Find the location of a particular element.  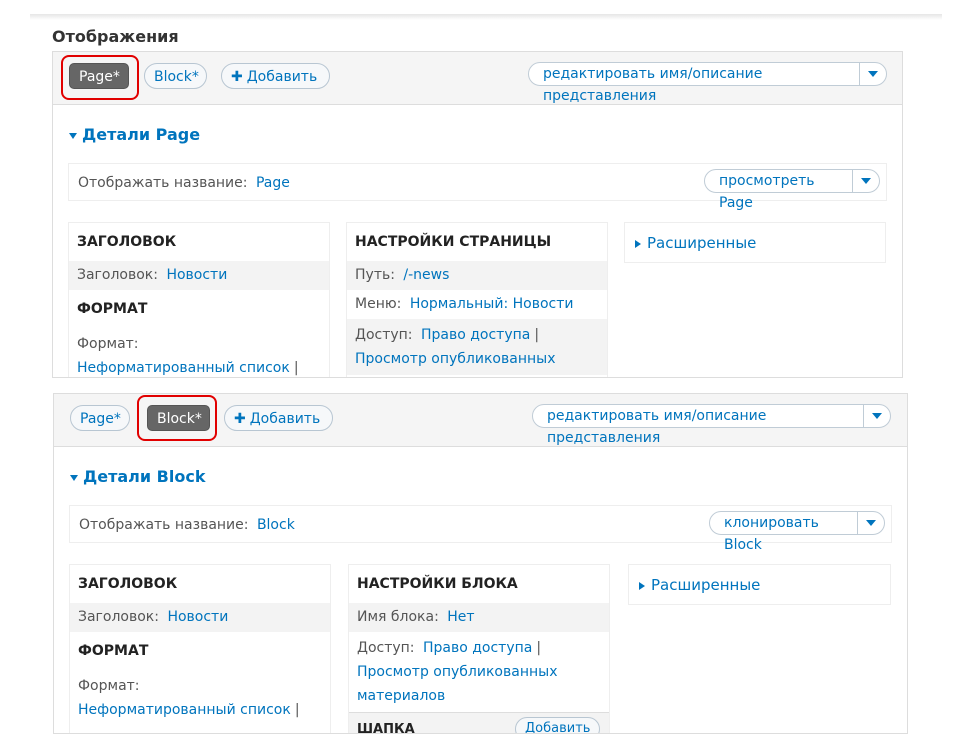

page-settings-heading: НАСТРОЙКИ СТРАНИЦЫ is located at coordinates (453, 242).